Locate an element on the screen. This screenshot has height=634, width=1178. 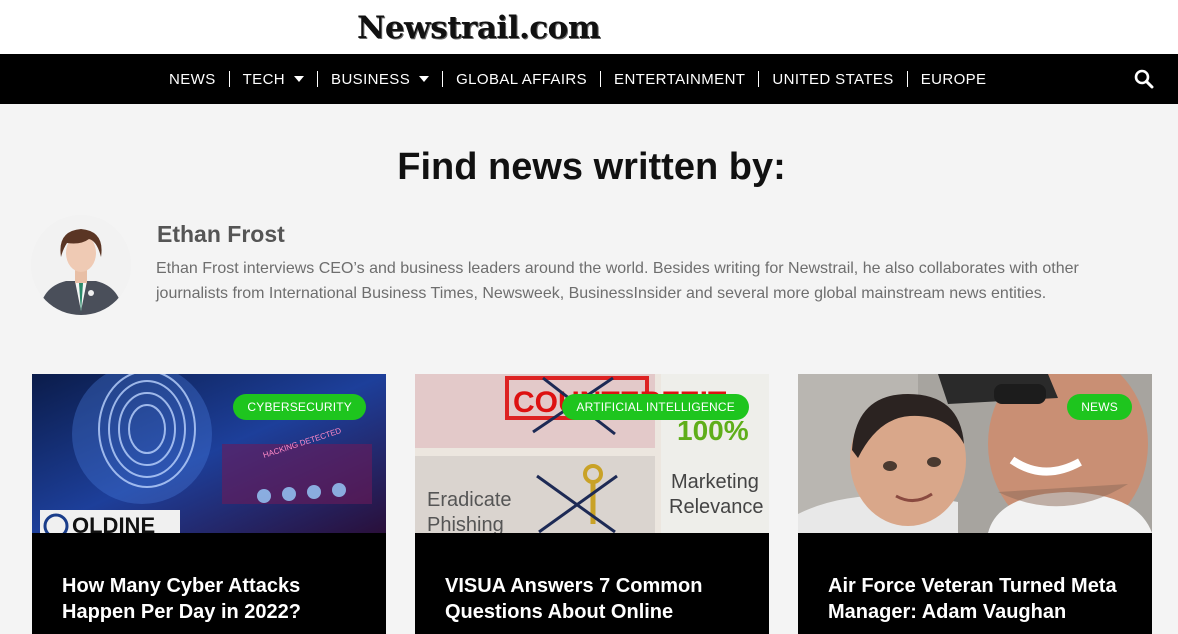
category-badge: NEWS is located at coordinates (1099, 407).